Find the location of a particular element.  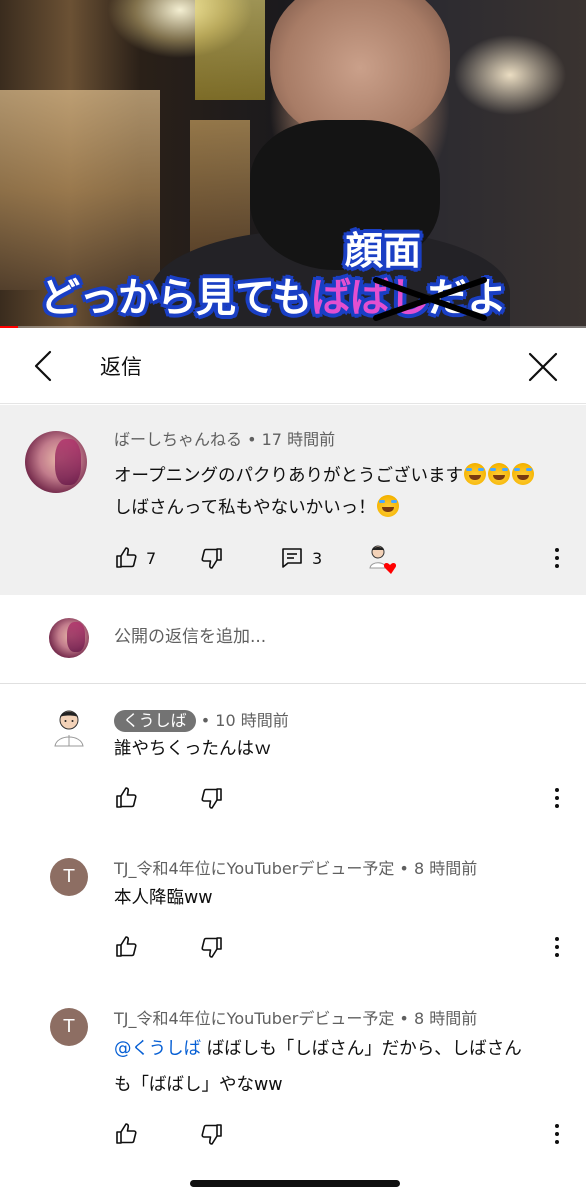

comment-text-line-1: オープニングのパクりありがとうございます is located at coordinates (324, 476).